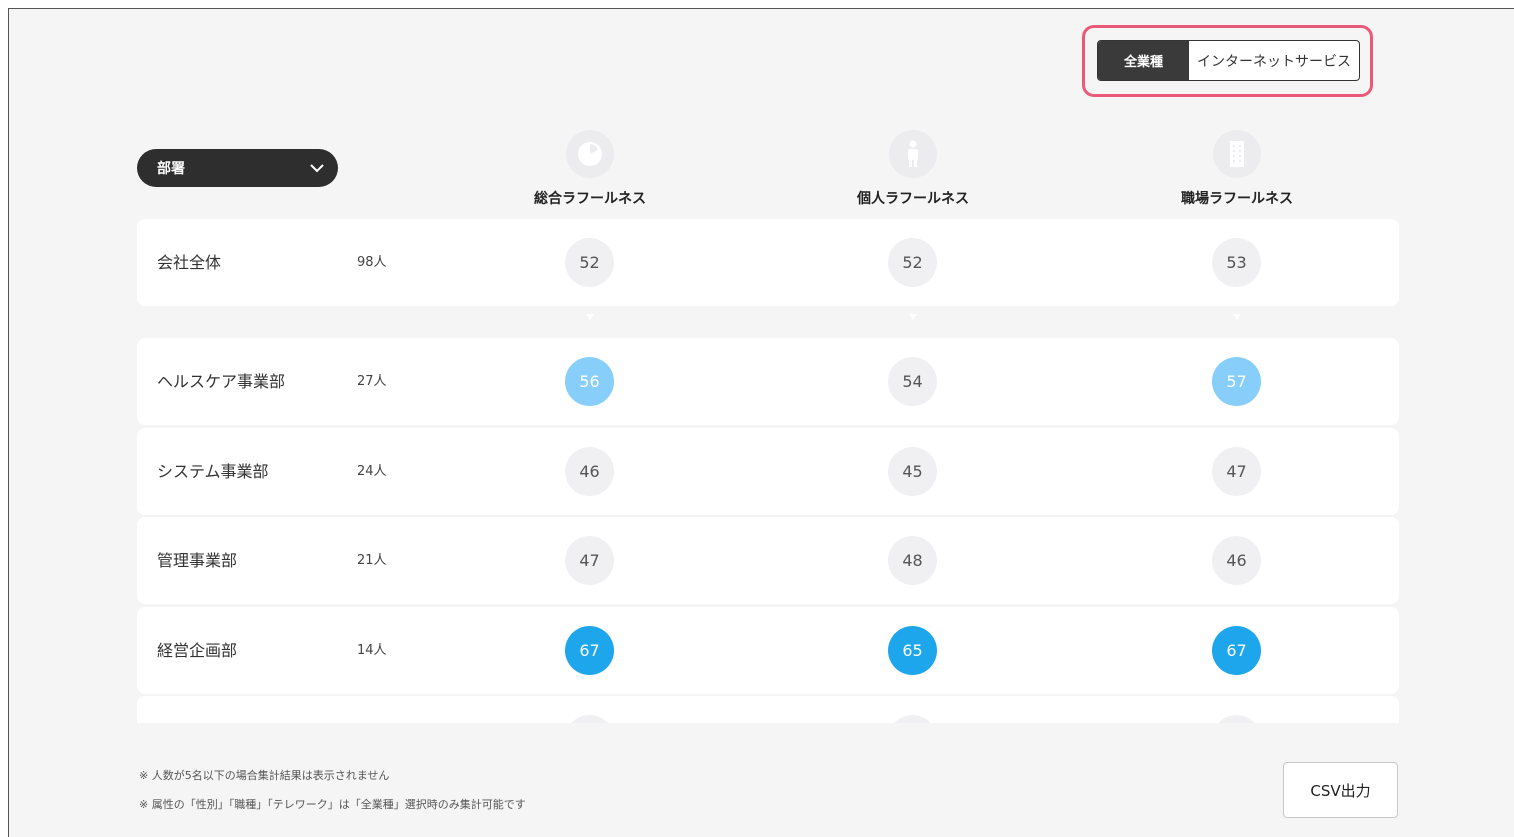 Image resolution: width=1514 pixels, height=837 pixels. Describe the element at coordinates (332, 804) in the screenshot. I see `footnote: ※ 属性の「性別」「職種」「テレワーク」は「全業種」選択時のみ集計可能です` at that location.